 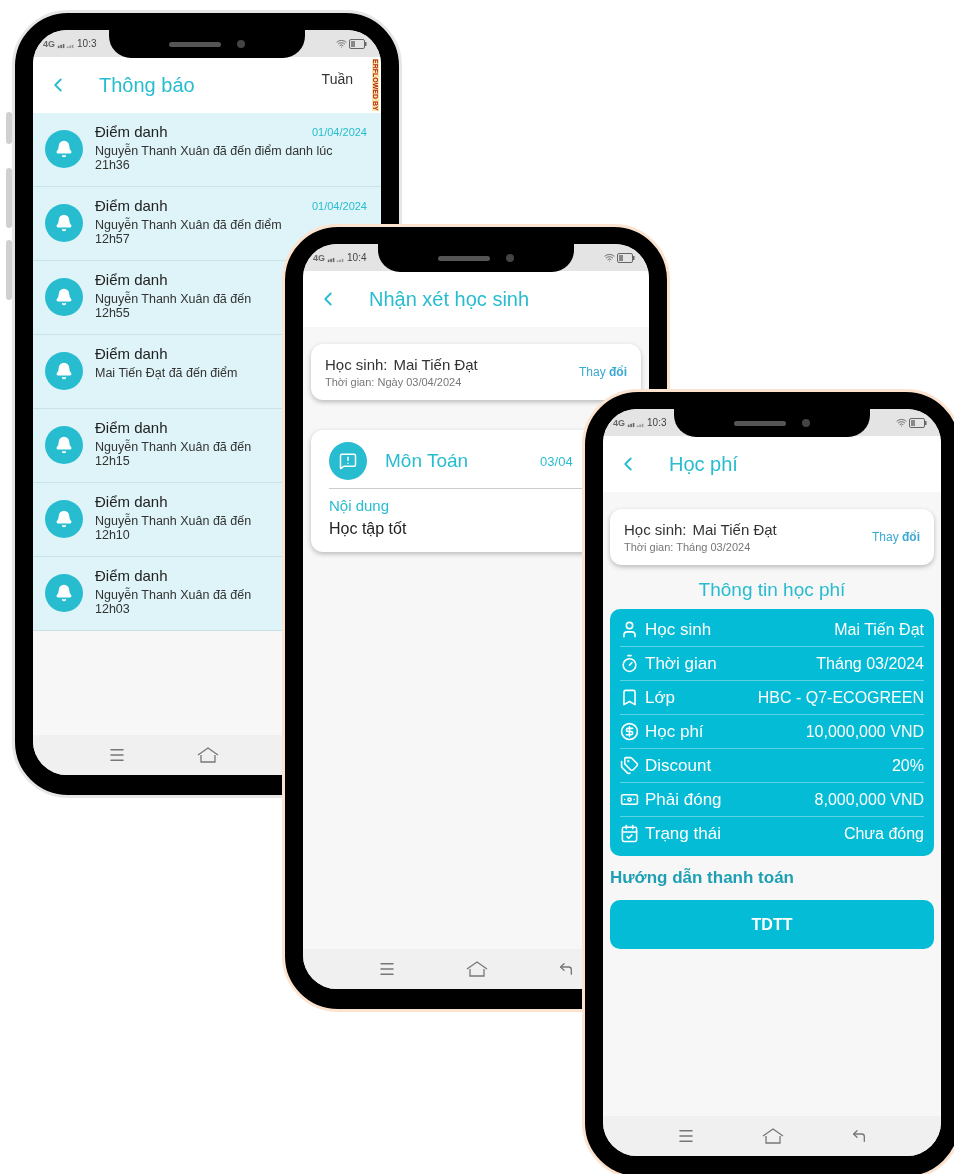 I want to click on dollar-icon, so click(x=629, y=731).